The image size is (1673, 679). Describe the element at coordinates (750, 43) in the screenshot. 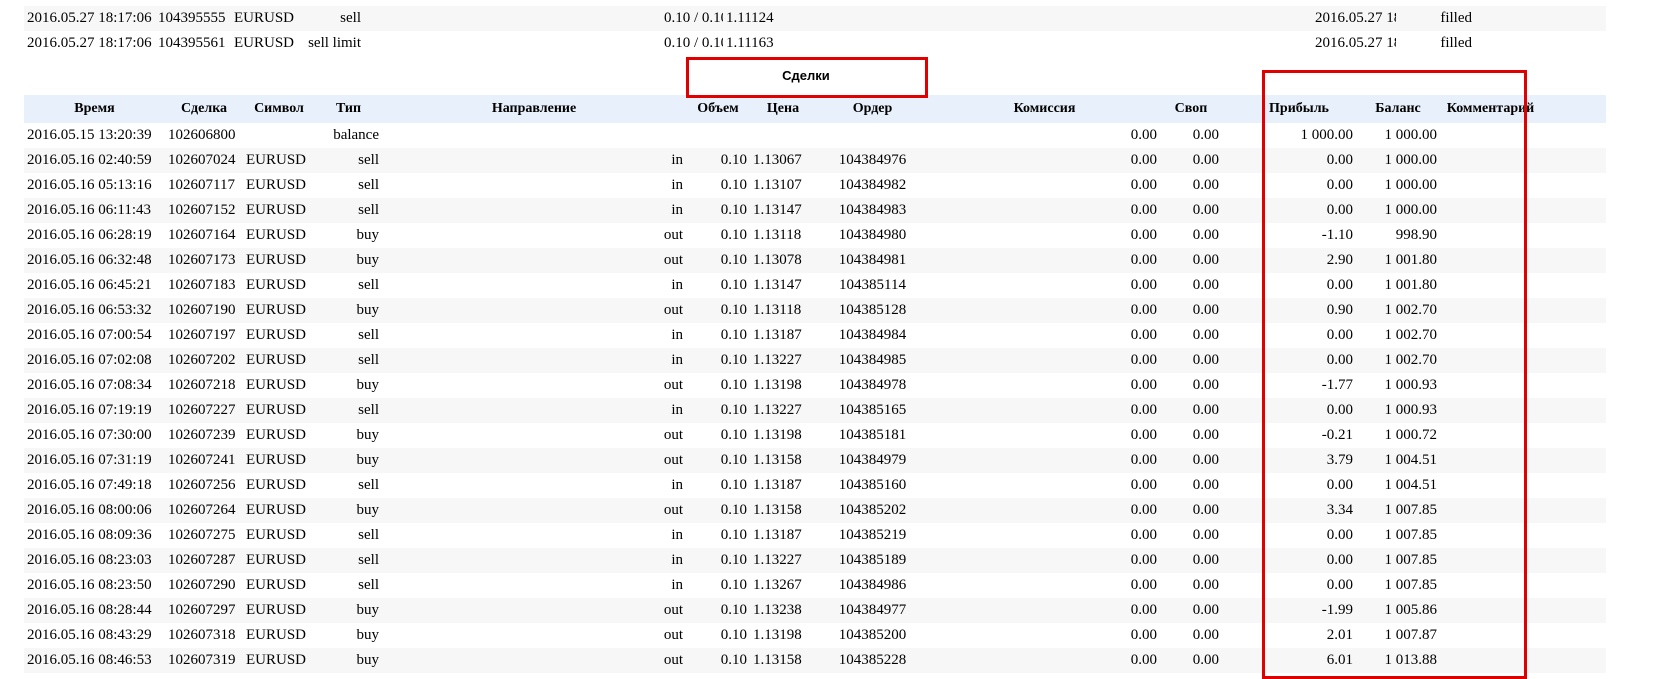

I see `order-price: 1.11163` at that location.